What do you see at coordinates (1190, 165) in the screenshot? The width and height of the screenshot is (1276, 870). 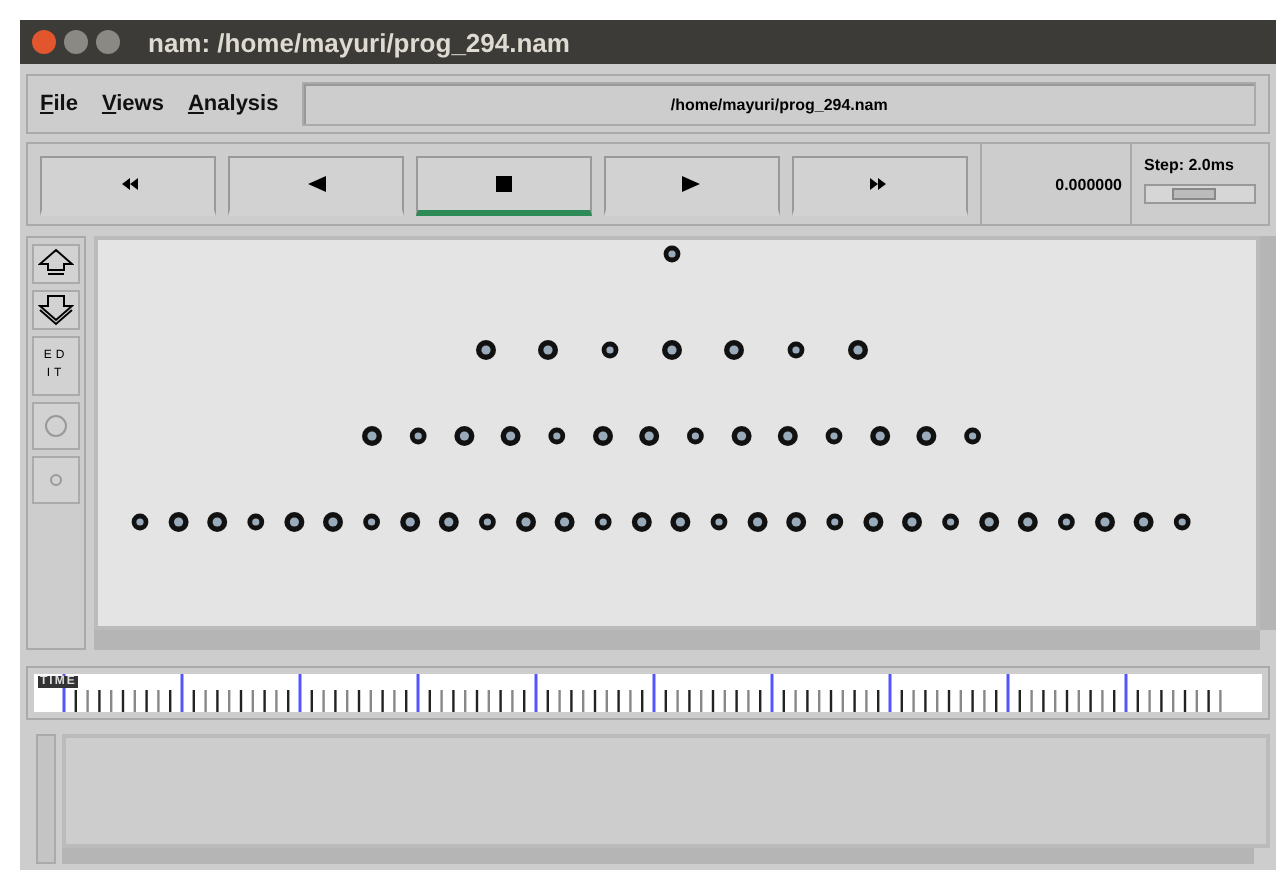 I see `step-label: Step: 2.0ms` at bounding box center [1190, 165].